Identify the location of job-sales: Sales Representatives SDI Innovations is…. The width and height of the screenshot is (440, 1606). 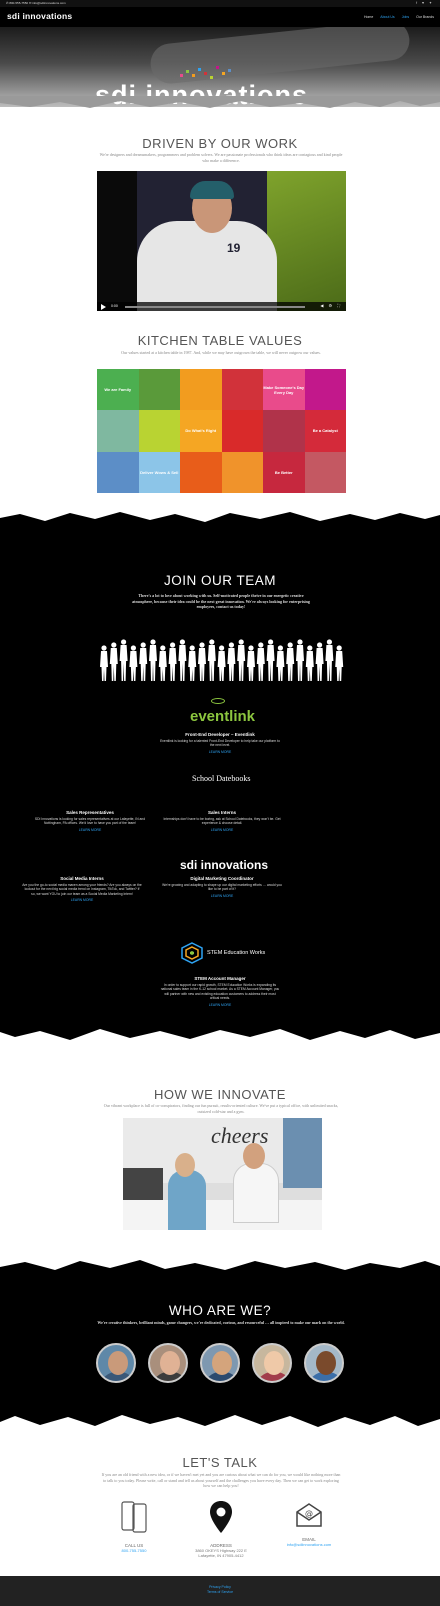
(90, 821).